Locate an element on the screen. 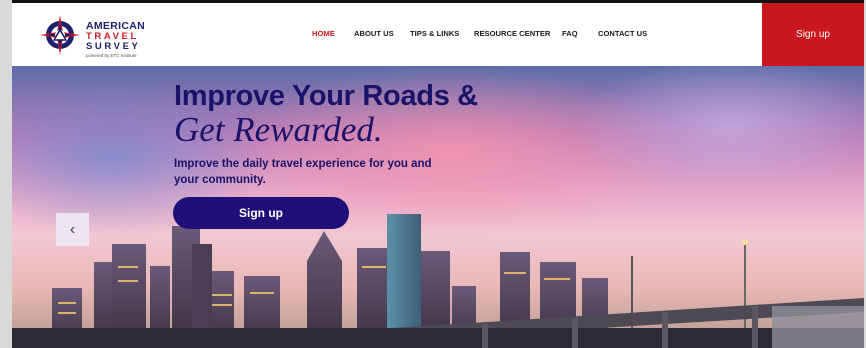  hero-signup-button: Sign up is located at coordinates (261, 213).